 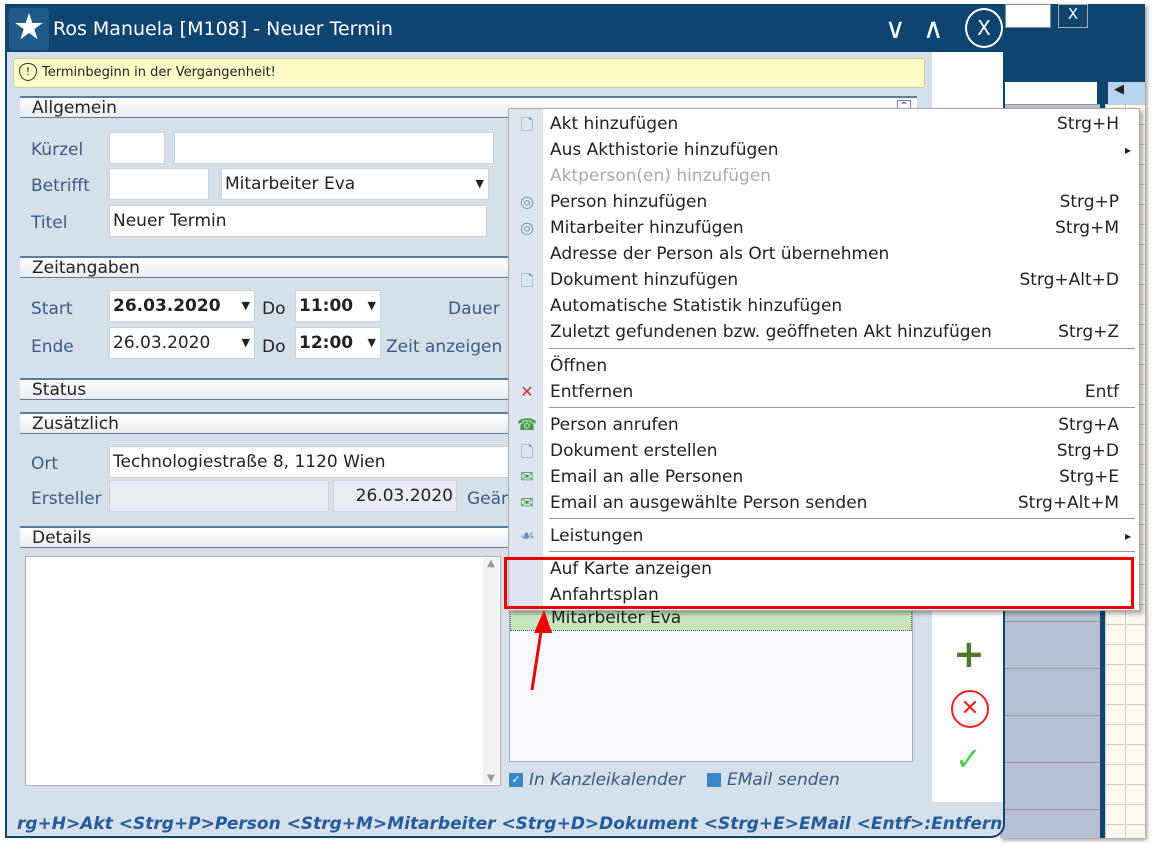 What do you see at coordinates (970, 709) in the screenshot?
I see `cancel-icon: ✕` at bounding box center [970, 709].